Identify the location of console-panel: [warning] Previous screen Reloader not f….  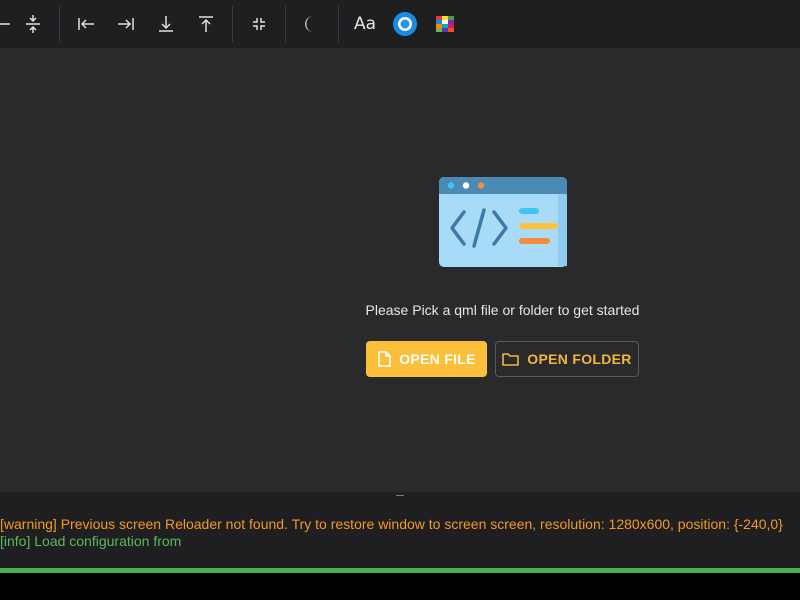
(400, 534).